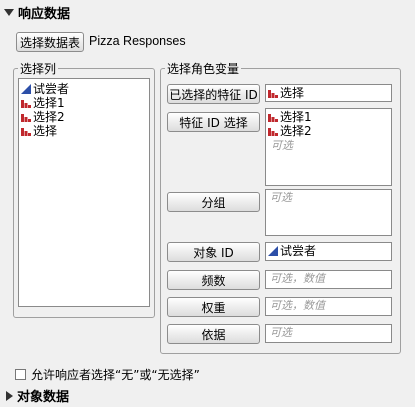 This screenshot has height=407, width=415. Describe the element at coordinates (213, 252) in the screenshot. I see `subject-id-button: 对象 ID` at that location.